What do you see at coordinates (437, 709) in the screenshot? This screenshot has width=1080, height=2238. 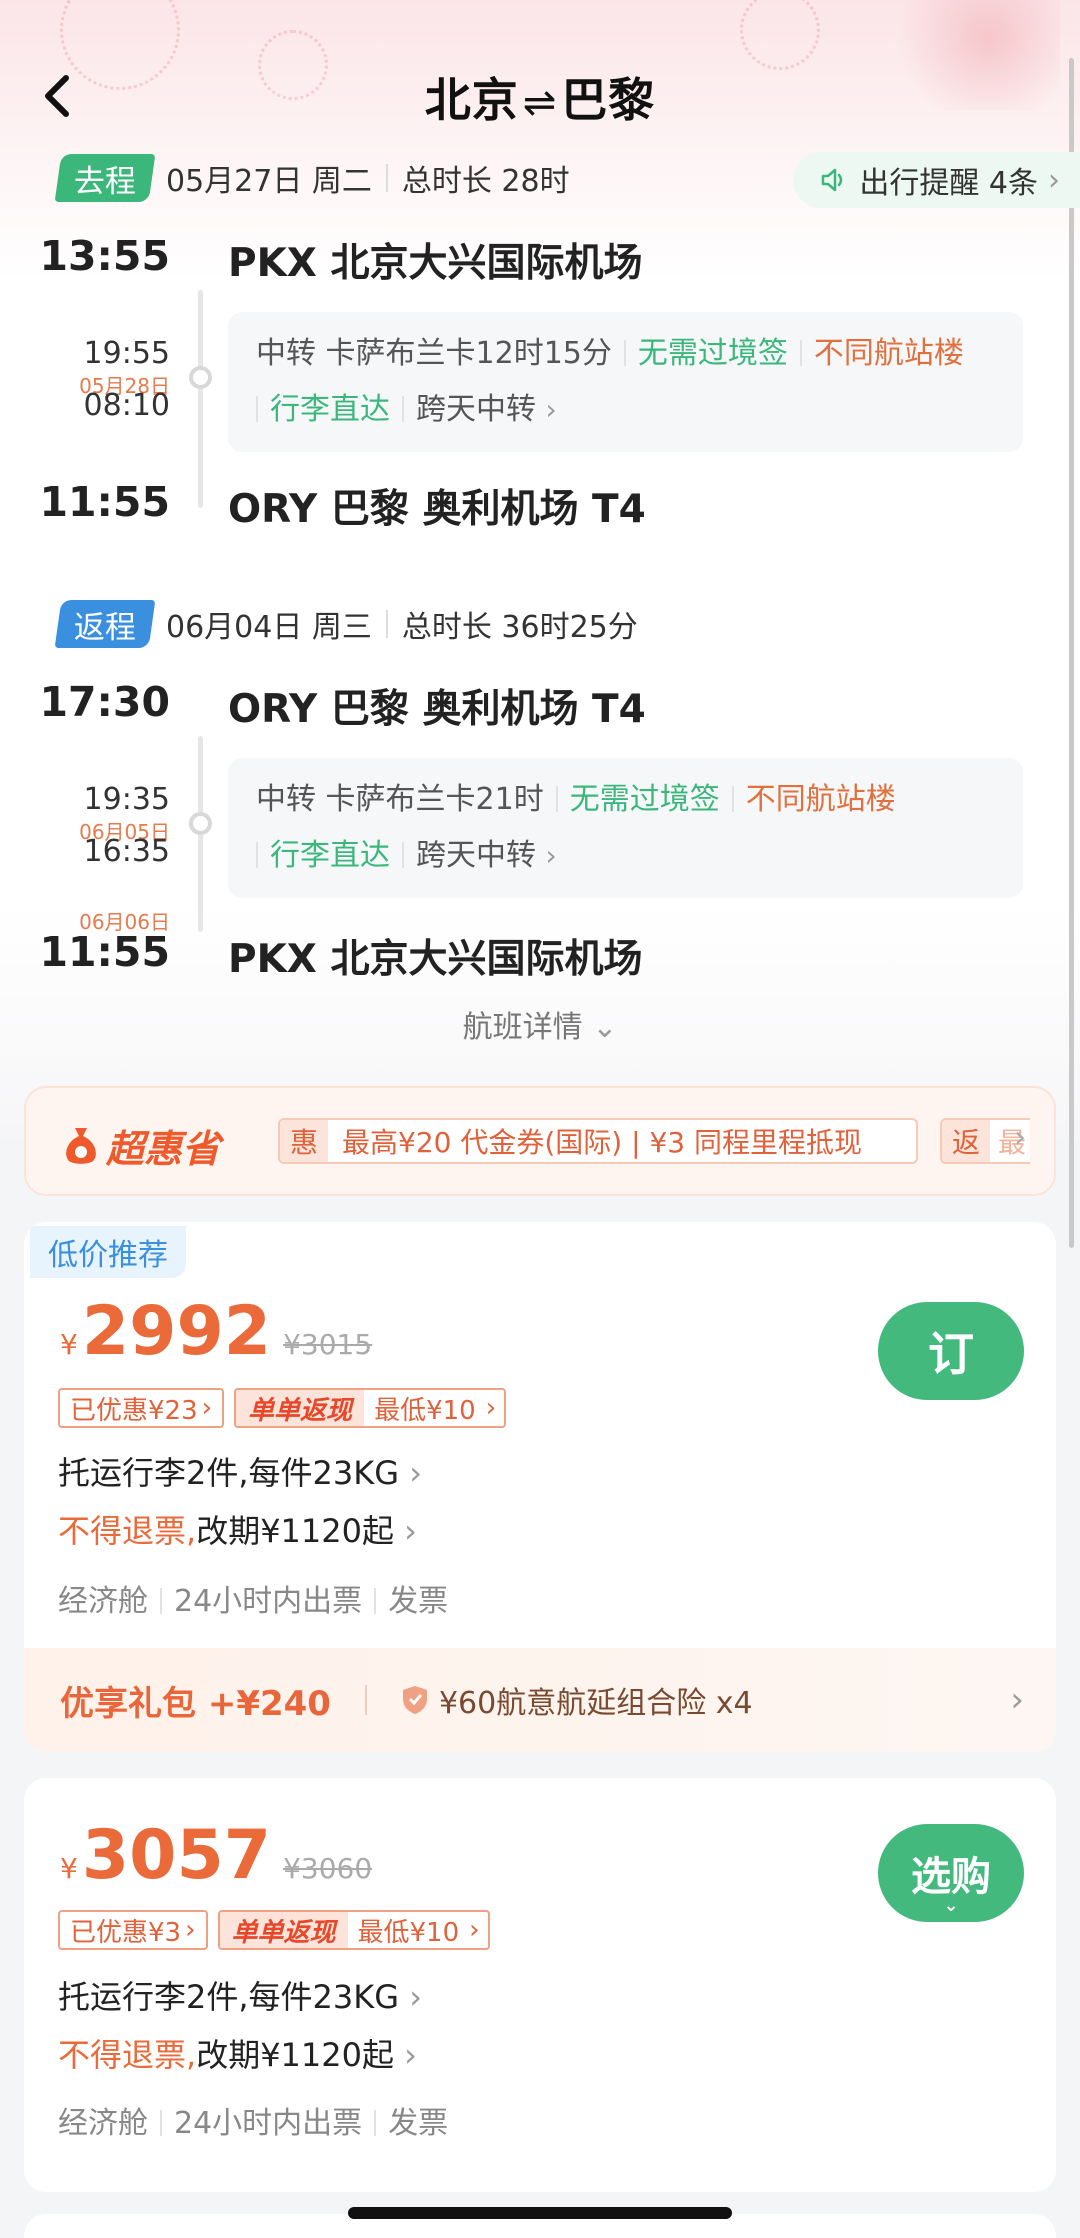 I see `depart-airport: ORY 巴黎 奥利机场 T4` at bounding box center [437, 709].